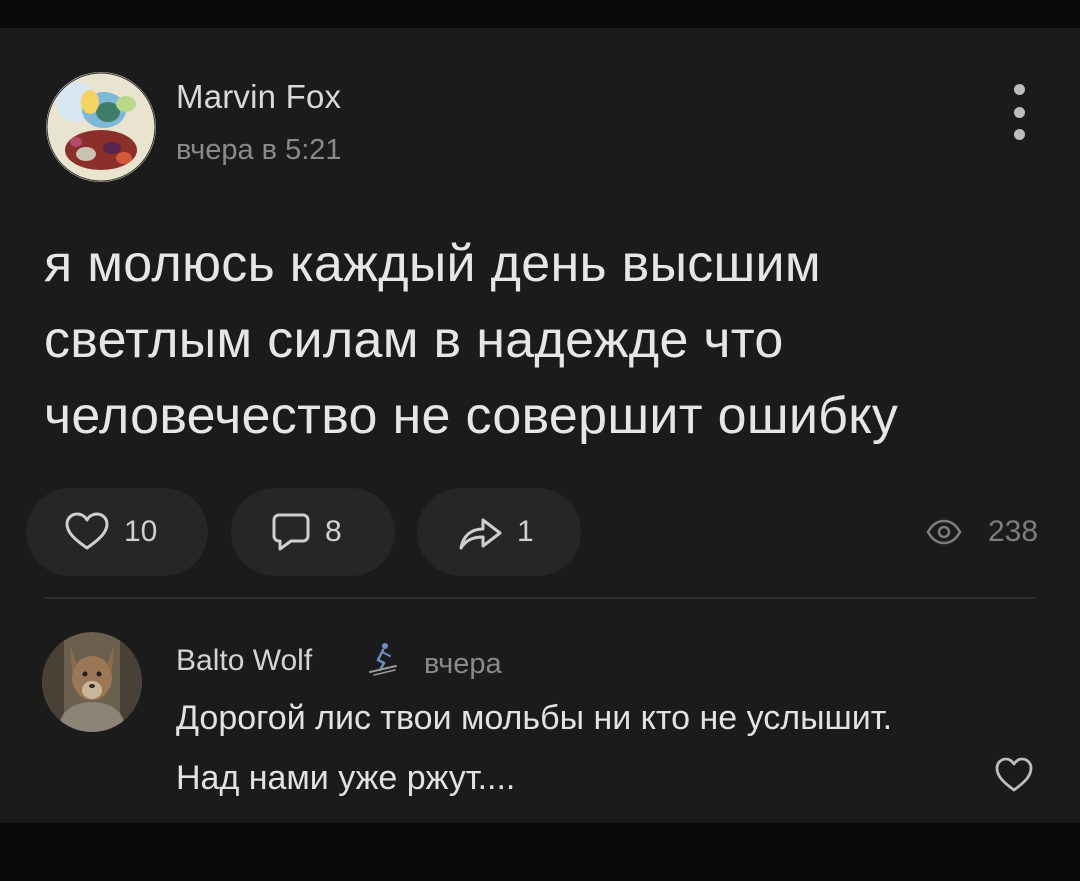 The height and width of the screenshot is (881, 1080). What do you see at coordinates (480, 532) in the screenshot?
I see `share-arrow-icon` at bounding box center [480, 532].